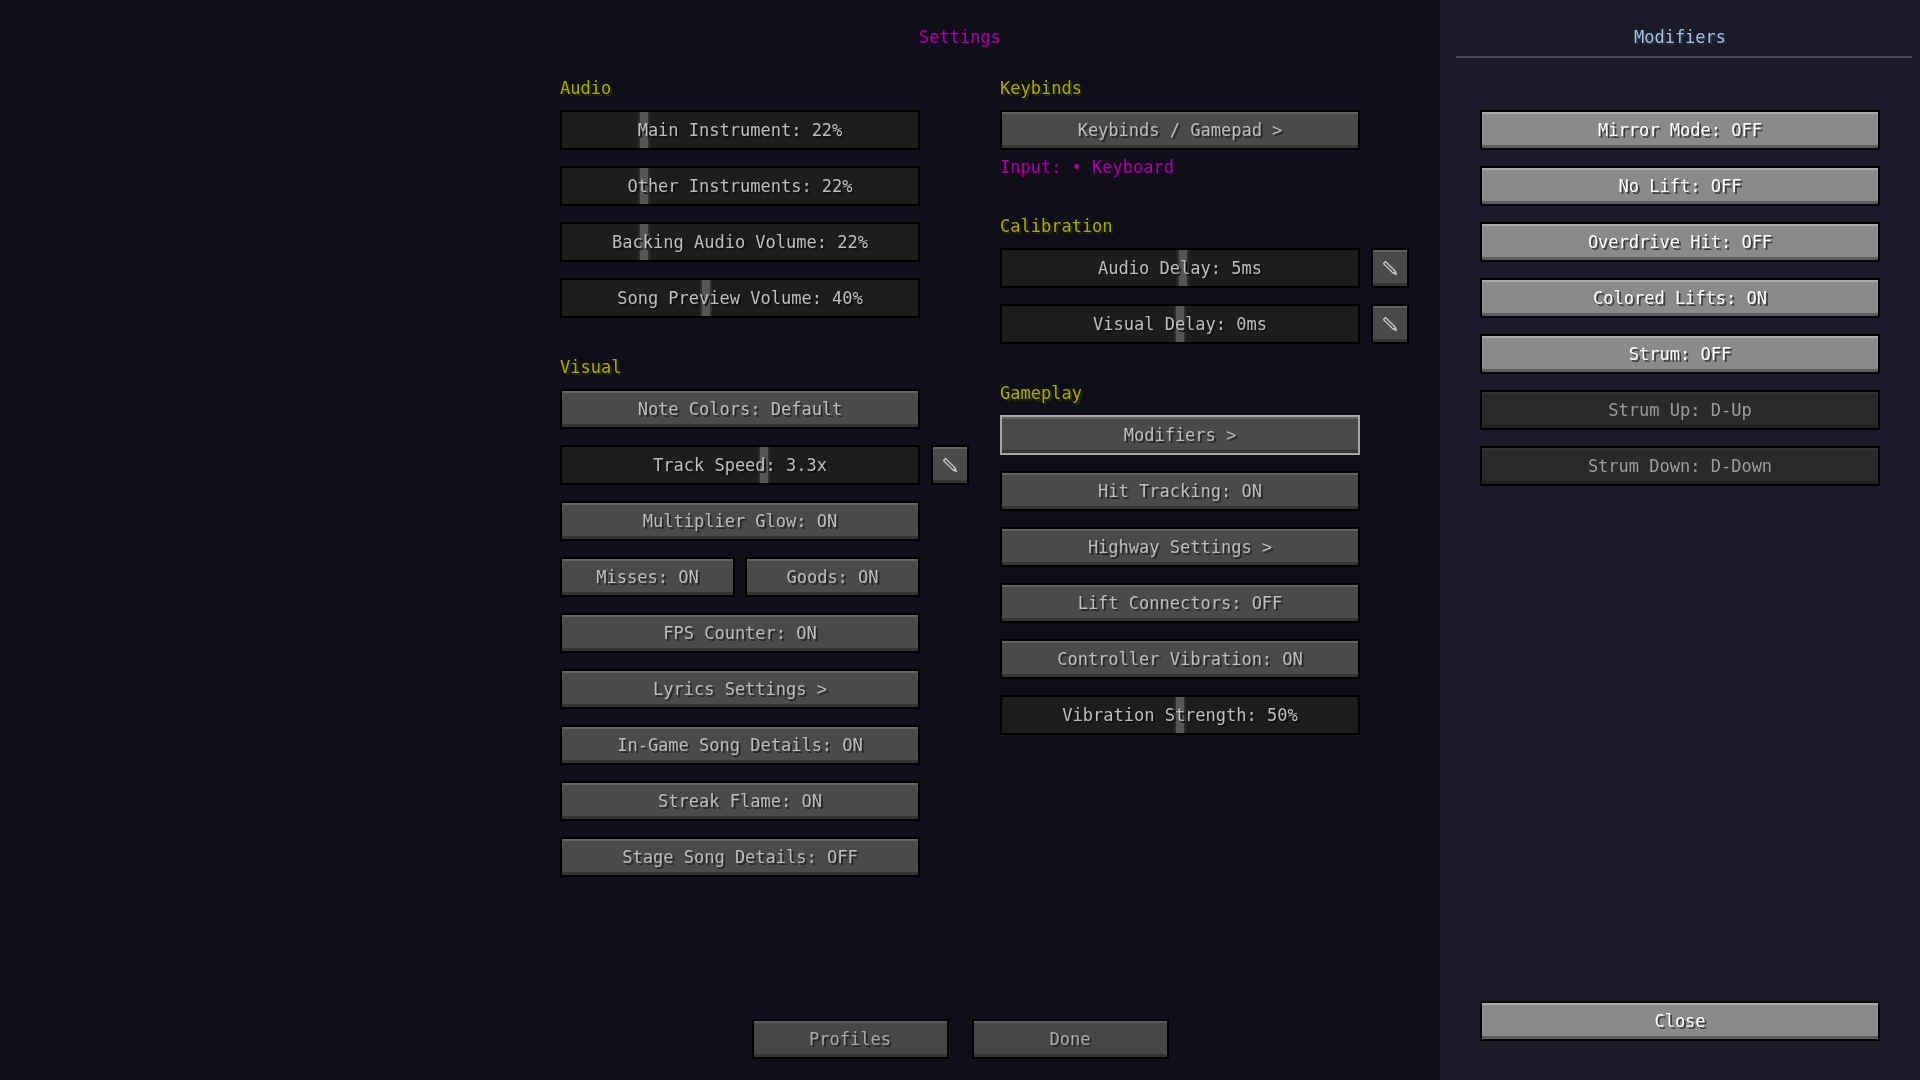 Image resolution: width=1920 pixels, height=1080 pixels. What do you see at coordinates (740, 186) in the screenshot?
I see `slider: Other Instruments: 22%` at bounding box center [740, 186].